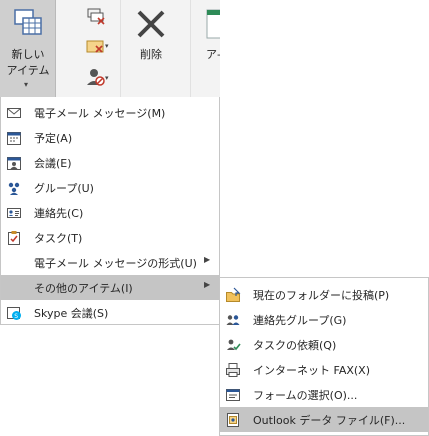 This screenshot has width=429, height=436. I want to click on reply-icon, so click(213, 24).